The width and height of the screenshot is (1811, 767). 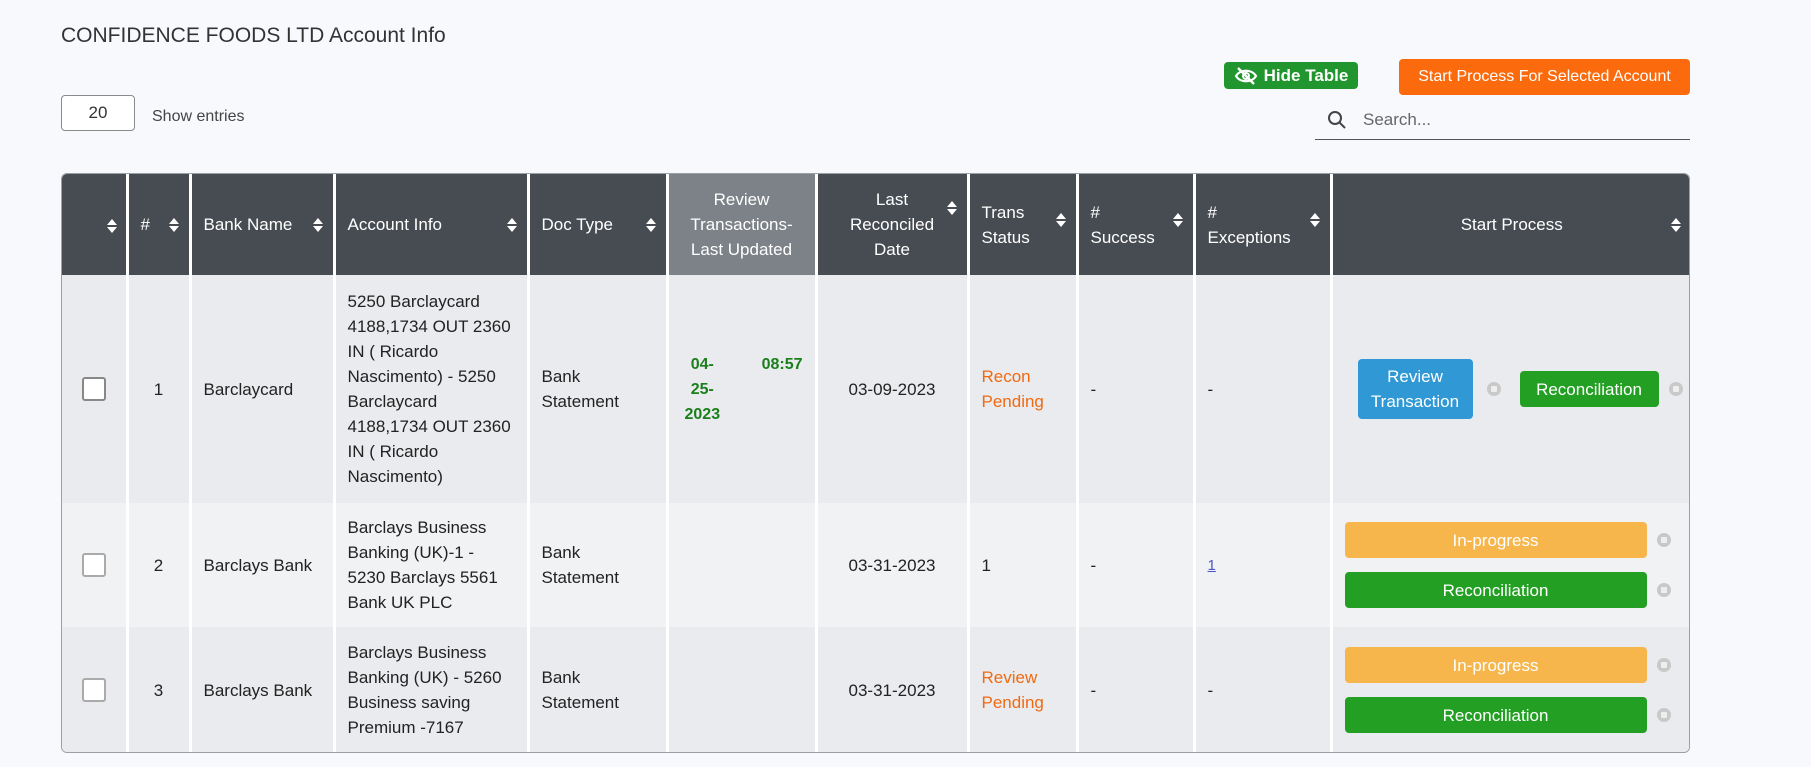 I want to click on header-review-line2: Transactions-, so click(x=741, y=224).